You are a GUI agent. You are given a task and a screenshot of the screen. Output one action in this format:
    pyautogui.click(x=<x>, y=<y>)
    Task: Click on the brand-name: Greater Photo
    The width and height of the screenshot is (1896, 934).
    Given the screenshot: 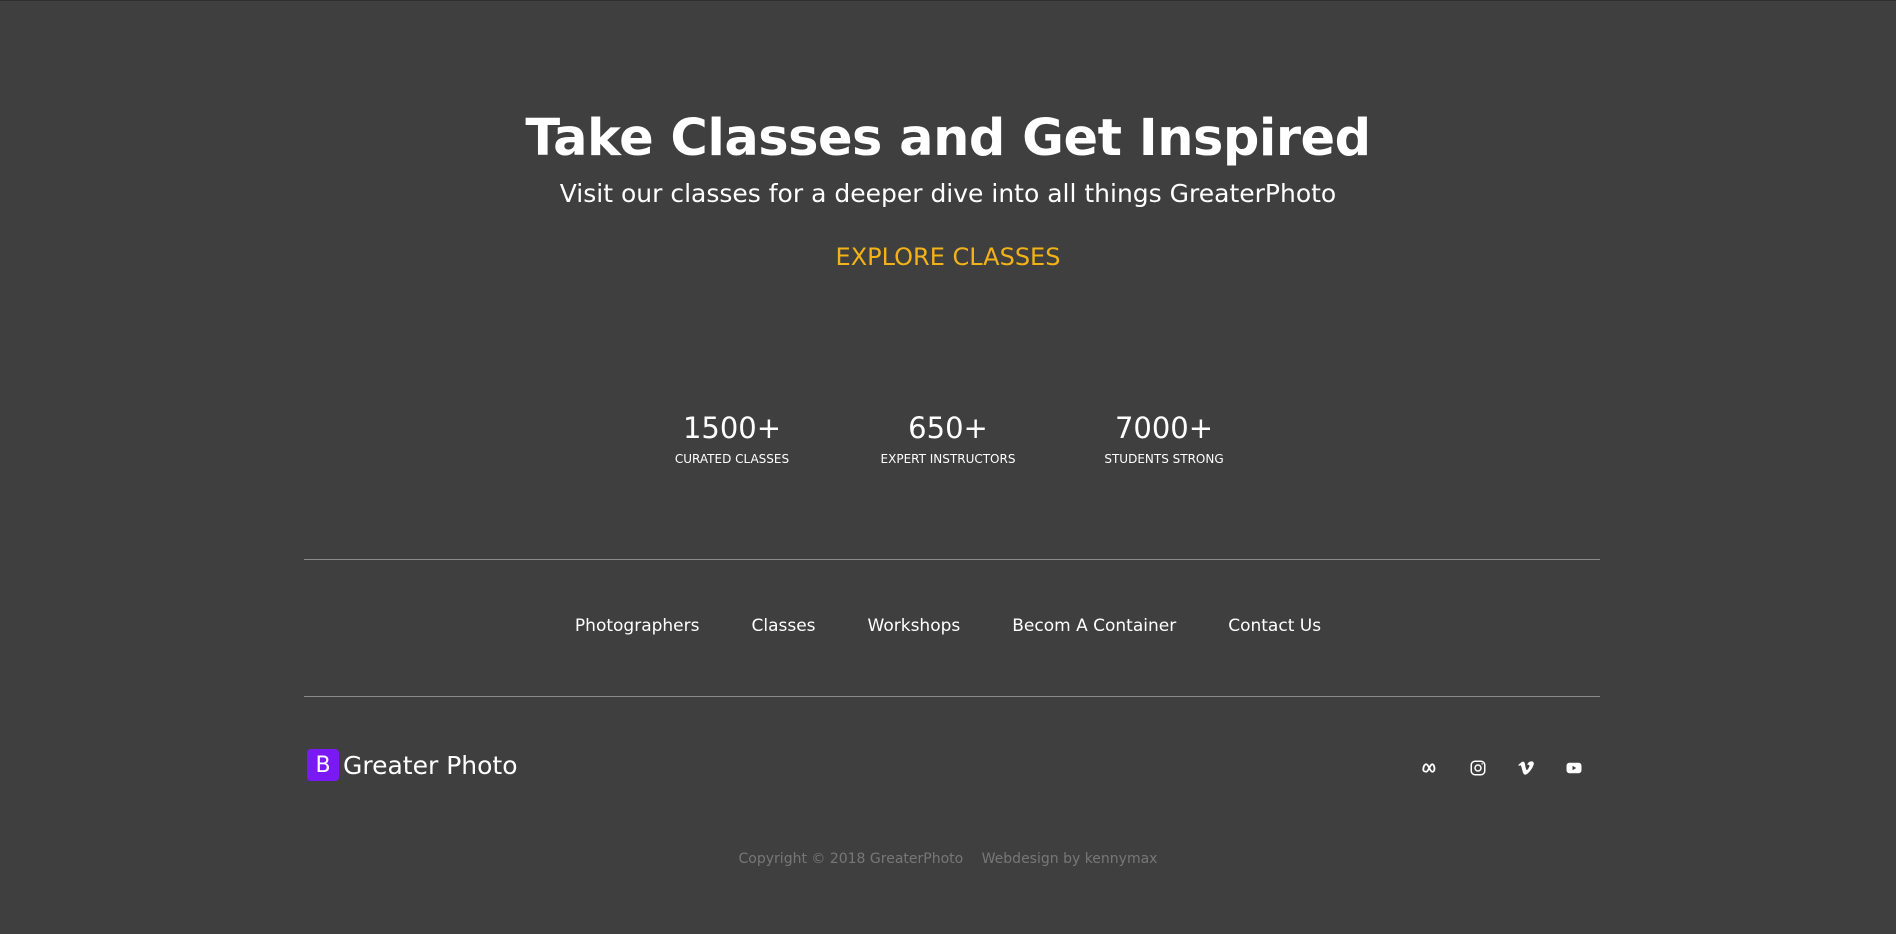 What is the action you would take?
    pyautogui.click(x=430, y=765)
    